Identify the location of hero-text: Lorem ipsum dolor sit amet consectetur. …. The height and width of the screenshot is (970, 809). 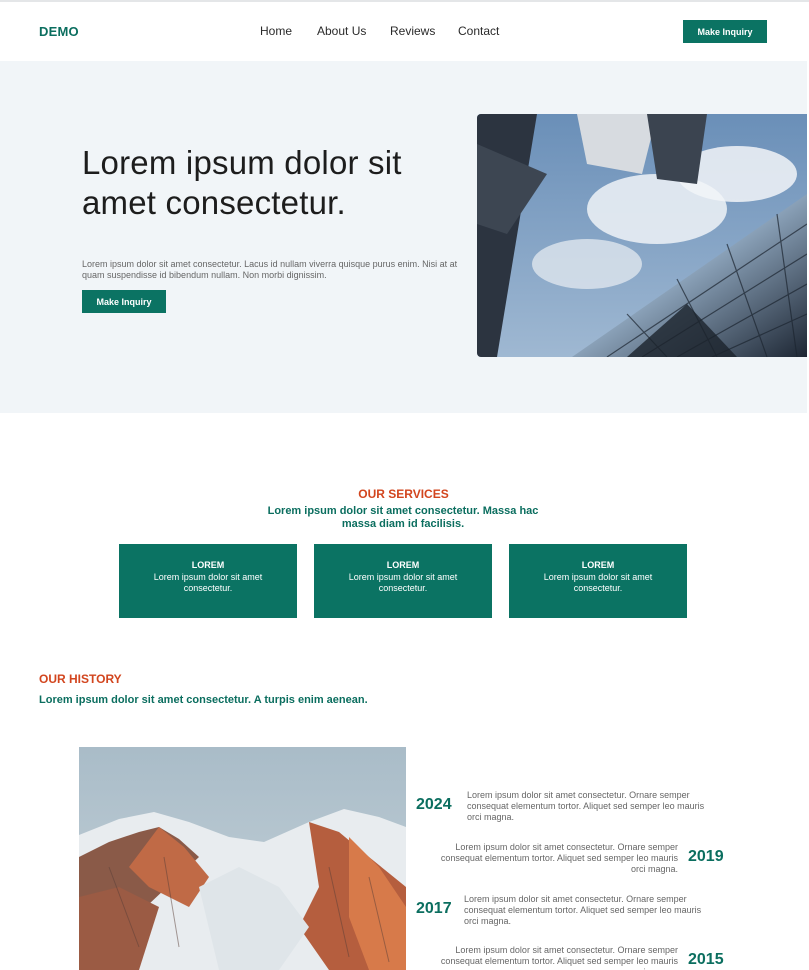
(270, 269).